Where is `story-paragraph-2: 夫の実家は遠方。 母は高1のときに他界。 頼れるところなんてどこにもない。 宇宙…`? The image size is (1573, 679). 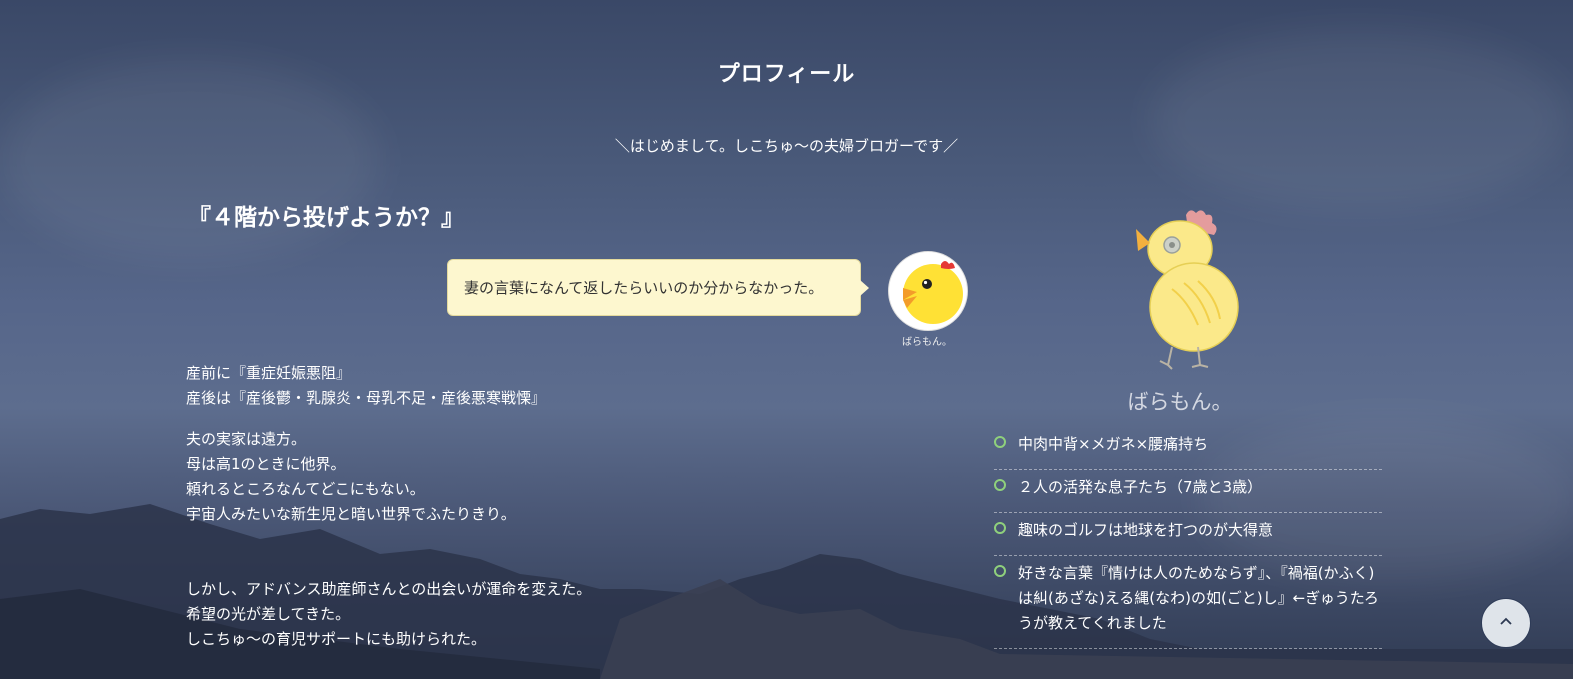
story-paragraph-2: 夫の実家は遠方。 母は高1のときに他界。 頼れるところなんてどこにもない。 宇宙… is located at coordinates (351, 477).